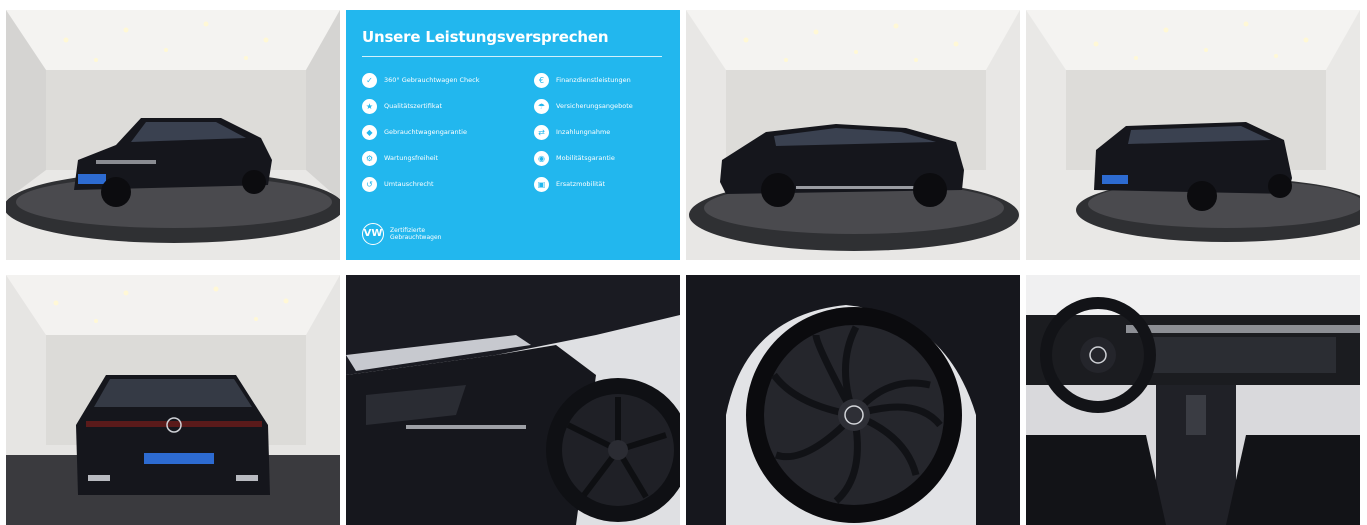 This screenshot has width=1367, height=525. What do you see at coordinates (409, 184) in the screenshot?
I see `promise-label: Umtauschrecht` at bounding box center [409, 184].